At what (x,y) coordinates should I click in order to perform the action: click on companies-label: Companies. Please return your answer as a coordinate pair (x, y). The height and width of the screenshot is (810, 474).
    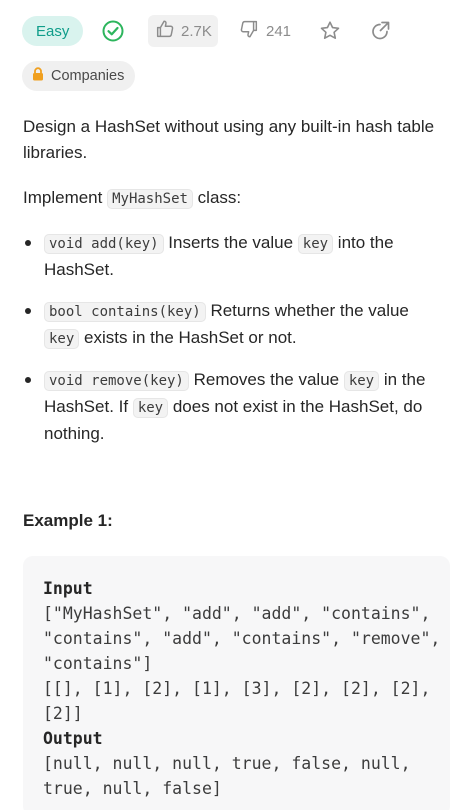
    Looking at the image, I should click on (88, 76).